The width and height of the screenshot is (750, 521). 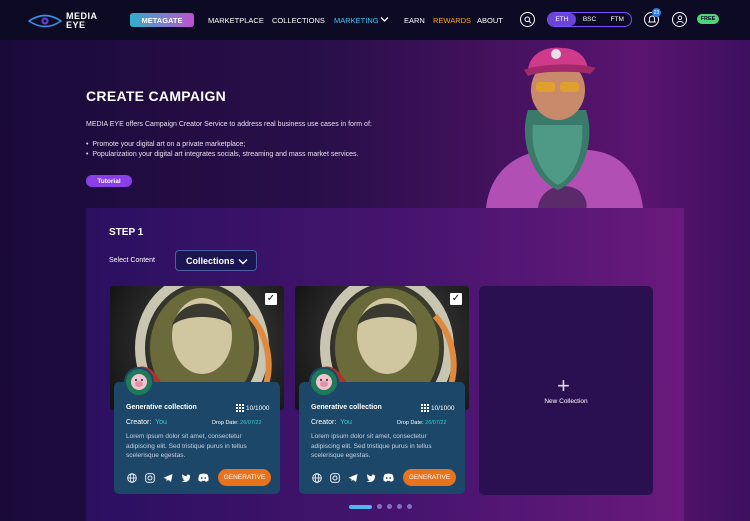 I want to click on tutorial-button: Tutorial, so click(x=109, y=181).